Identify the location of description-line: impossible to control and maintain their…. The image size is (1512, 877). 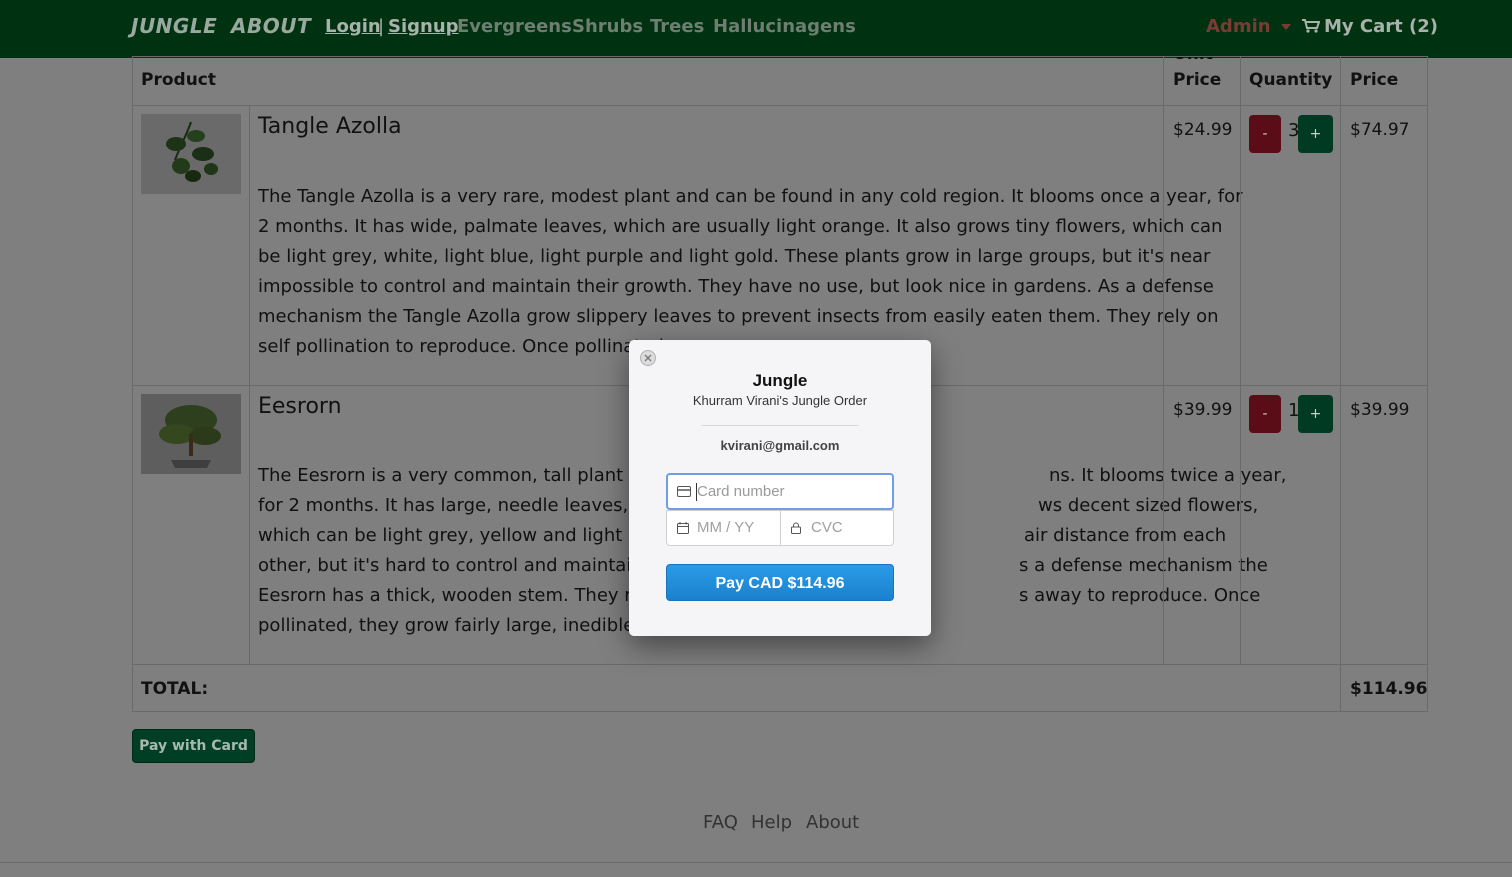
(736, 286).